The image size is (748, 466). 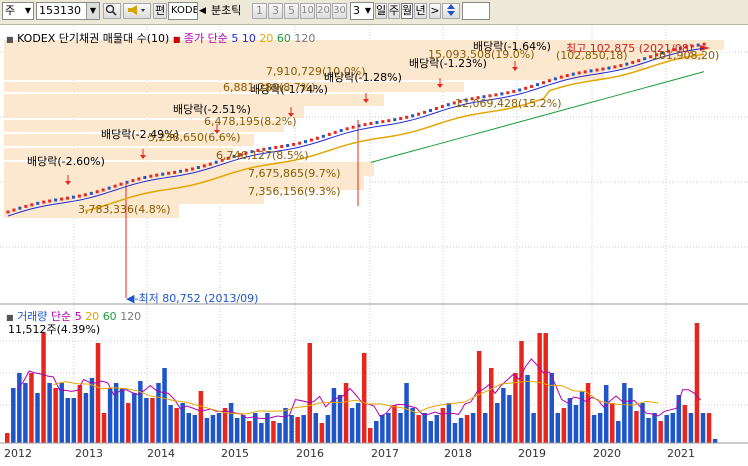 I want to click on profile-label: (102,850,18), so click(x=592, y=55).